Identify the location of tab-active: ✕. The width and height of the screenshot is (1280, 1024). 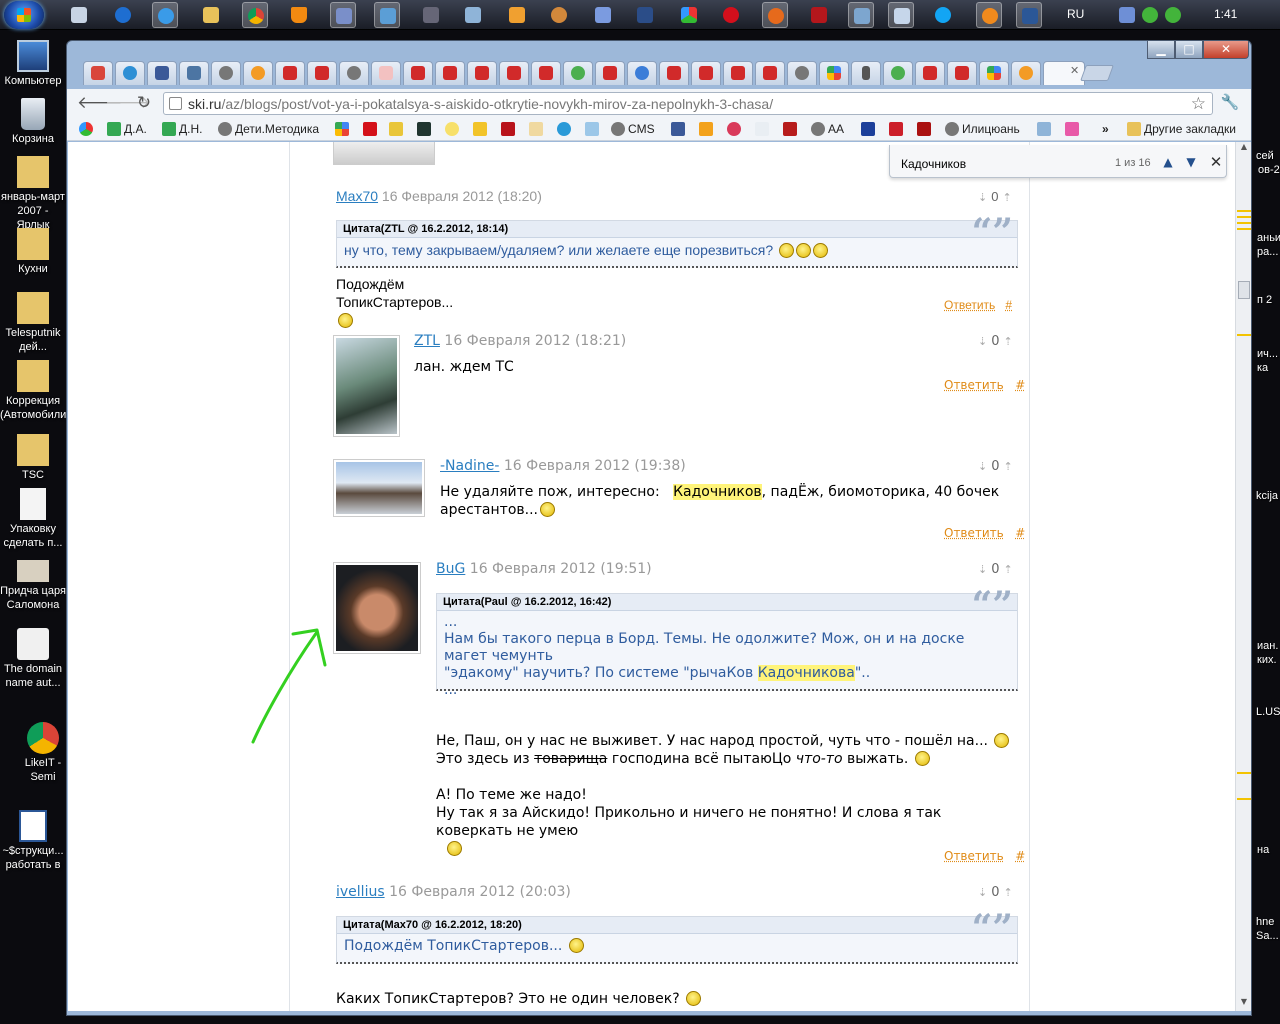
(1064, 73).